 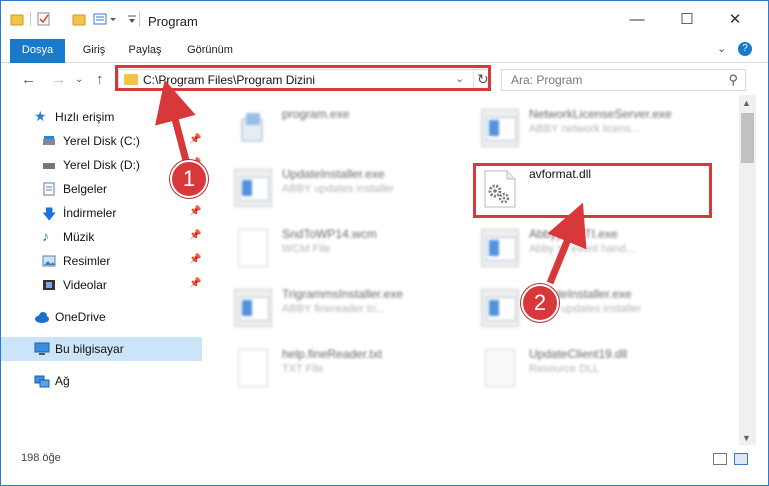 What do you see at coordinates (747, 138) in the screenshot?
I see `scroll-thumb` at bounding box center [747, 138].